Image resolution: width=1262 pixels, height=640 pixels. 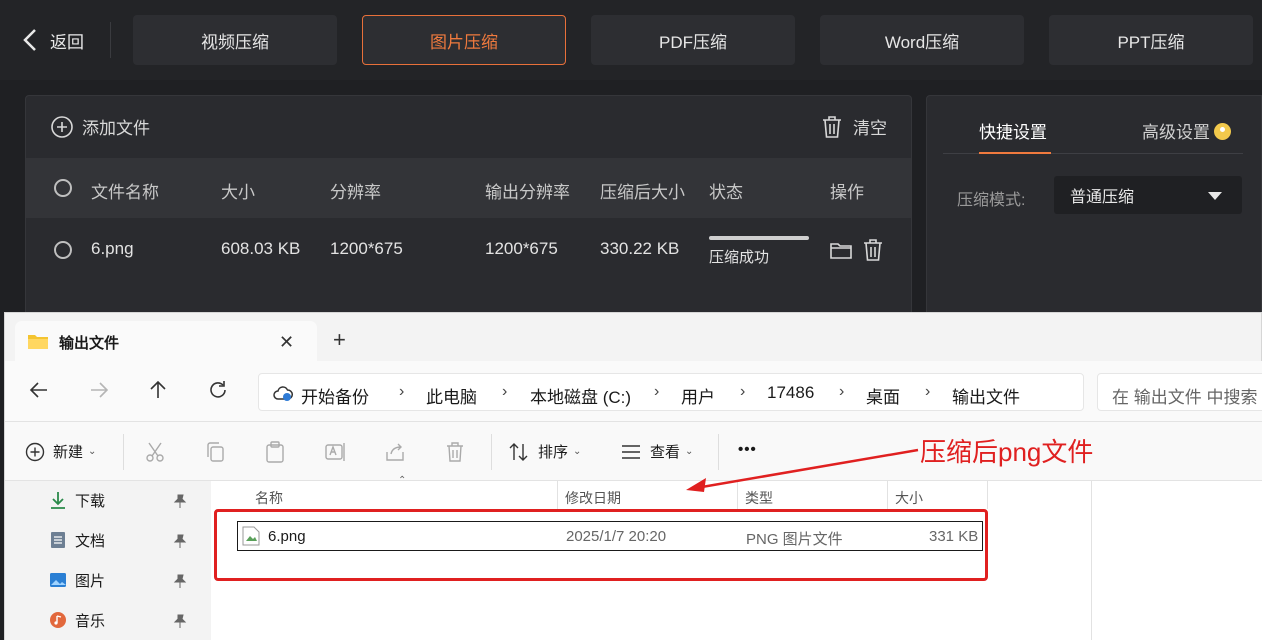 What do you see at coordinates (125, 192) in the screenshot?
I see `col-filename: 文件名称` at bounding box center [125, 192].